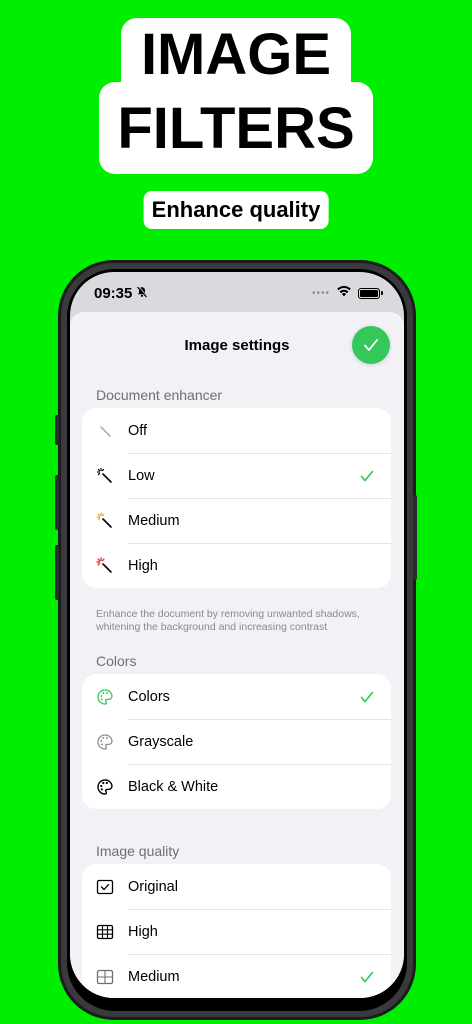  I want to click on section-header-colors: Colors, so click(116, 661).